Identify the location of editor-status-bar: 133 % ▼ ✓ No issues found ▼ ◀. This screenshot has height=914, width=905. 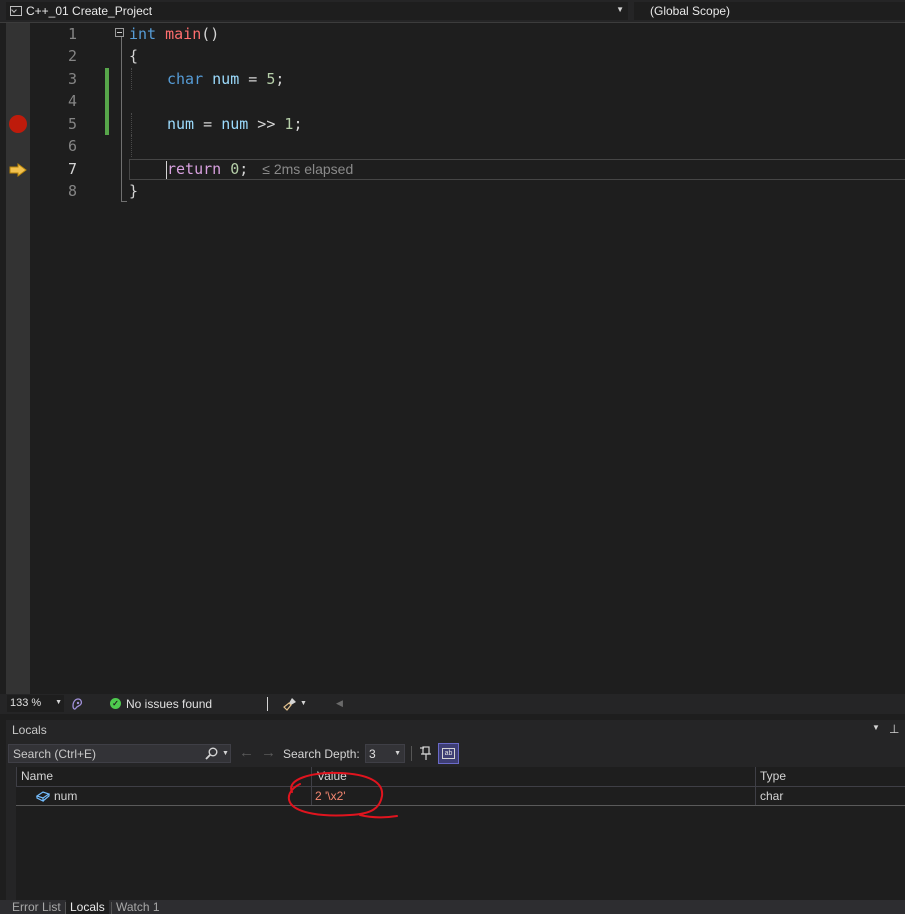
(452, 704).